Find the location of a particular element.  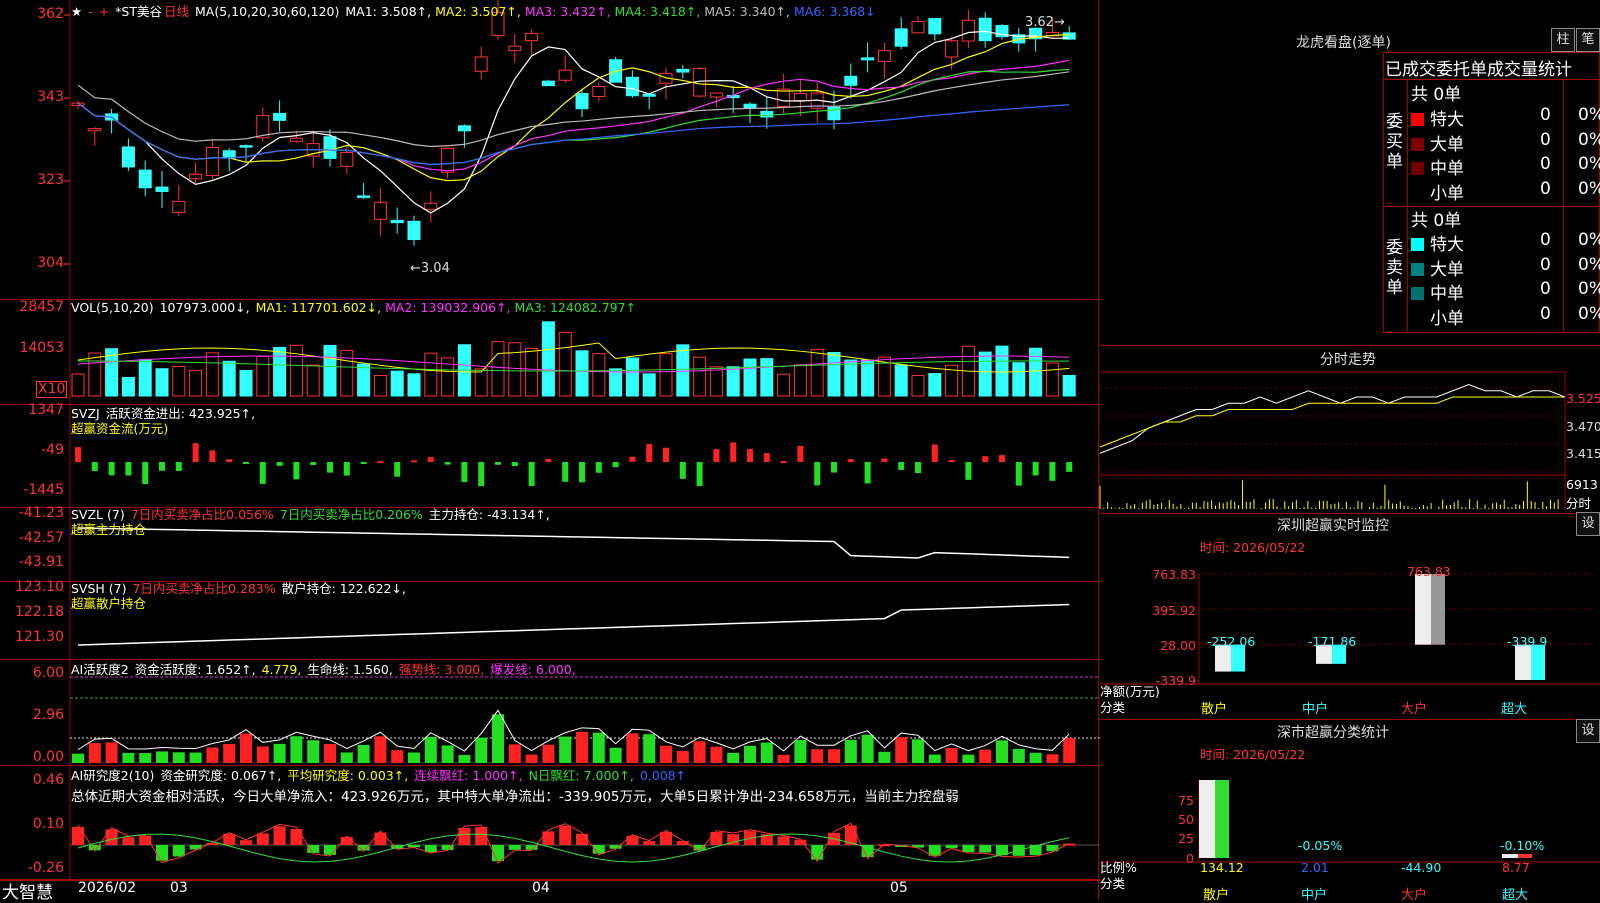

ai2-e: 0.008↑ is located at coordinates (663, 775).